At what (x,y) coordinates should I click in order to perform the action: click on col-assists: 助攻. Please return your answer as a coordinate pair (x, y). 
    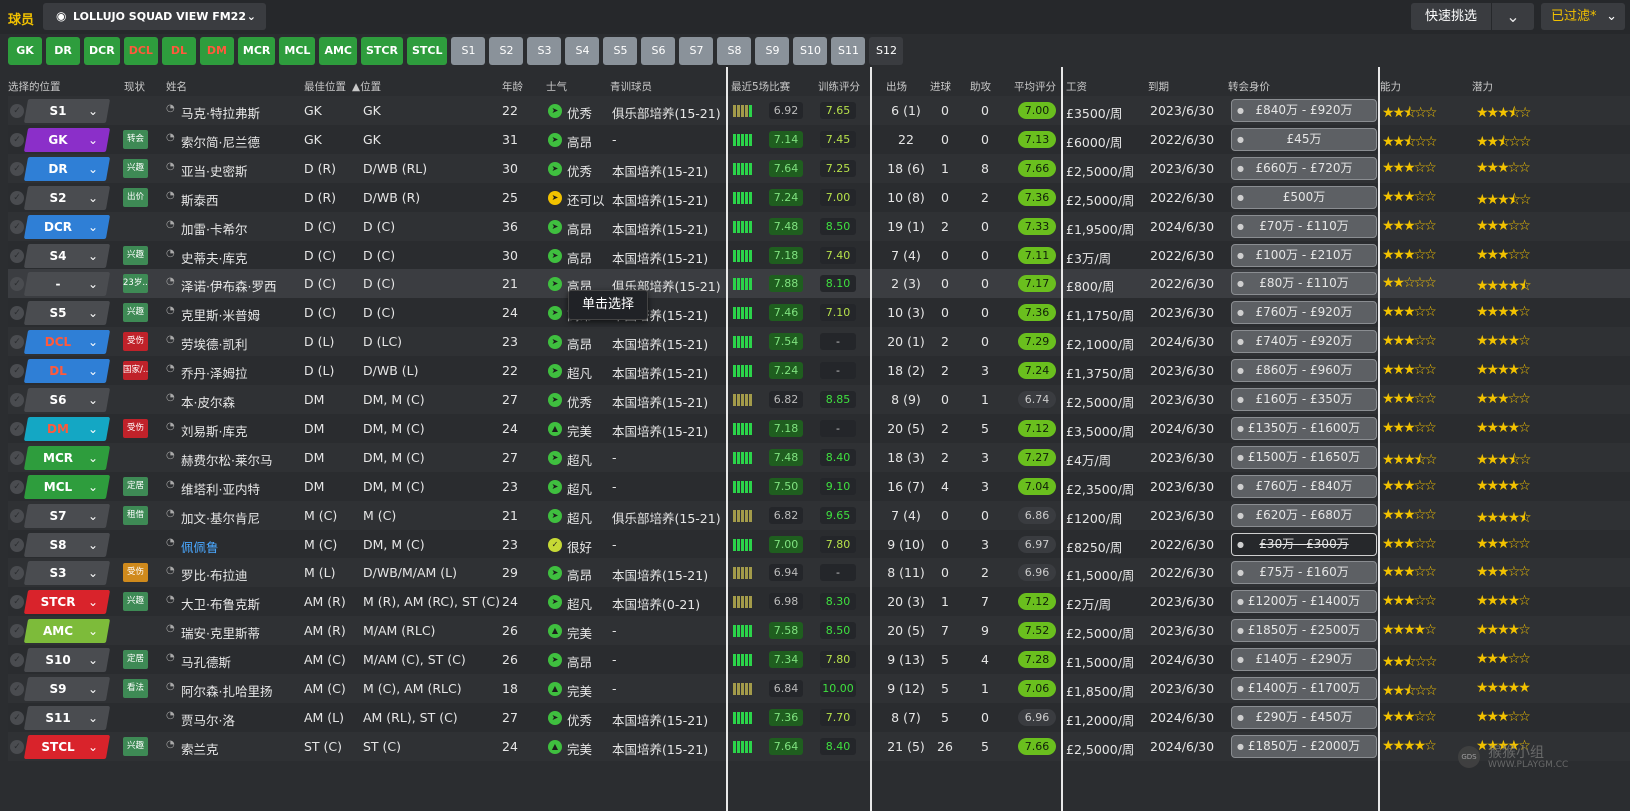
    Looking at the image, I should click on (980, 86).